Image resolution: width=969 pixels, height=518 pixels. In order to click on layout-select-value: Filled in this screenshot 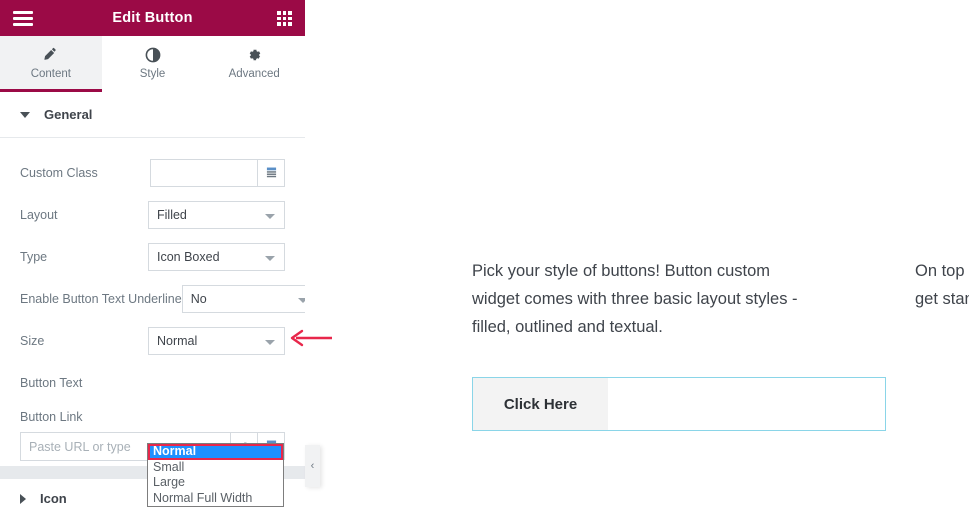, I will do `click(172, 215)`.